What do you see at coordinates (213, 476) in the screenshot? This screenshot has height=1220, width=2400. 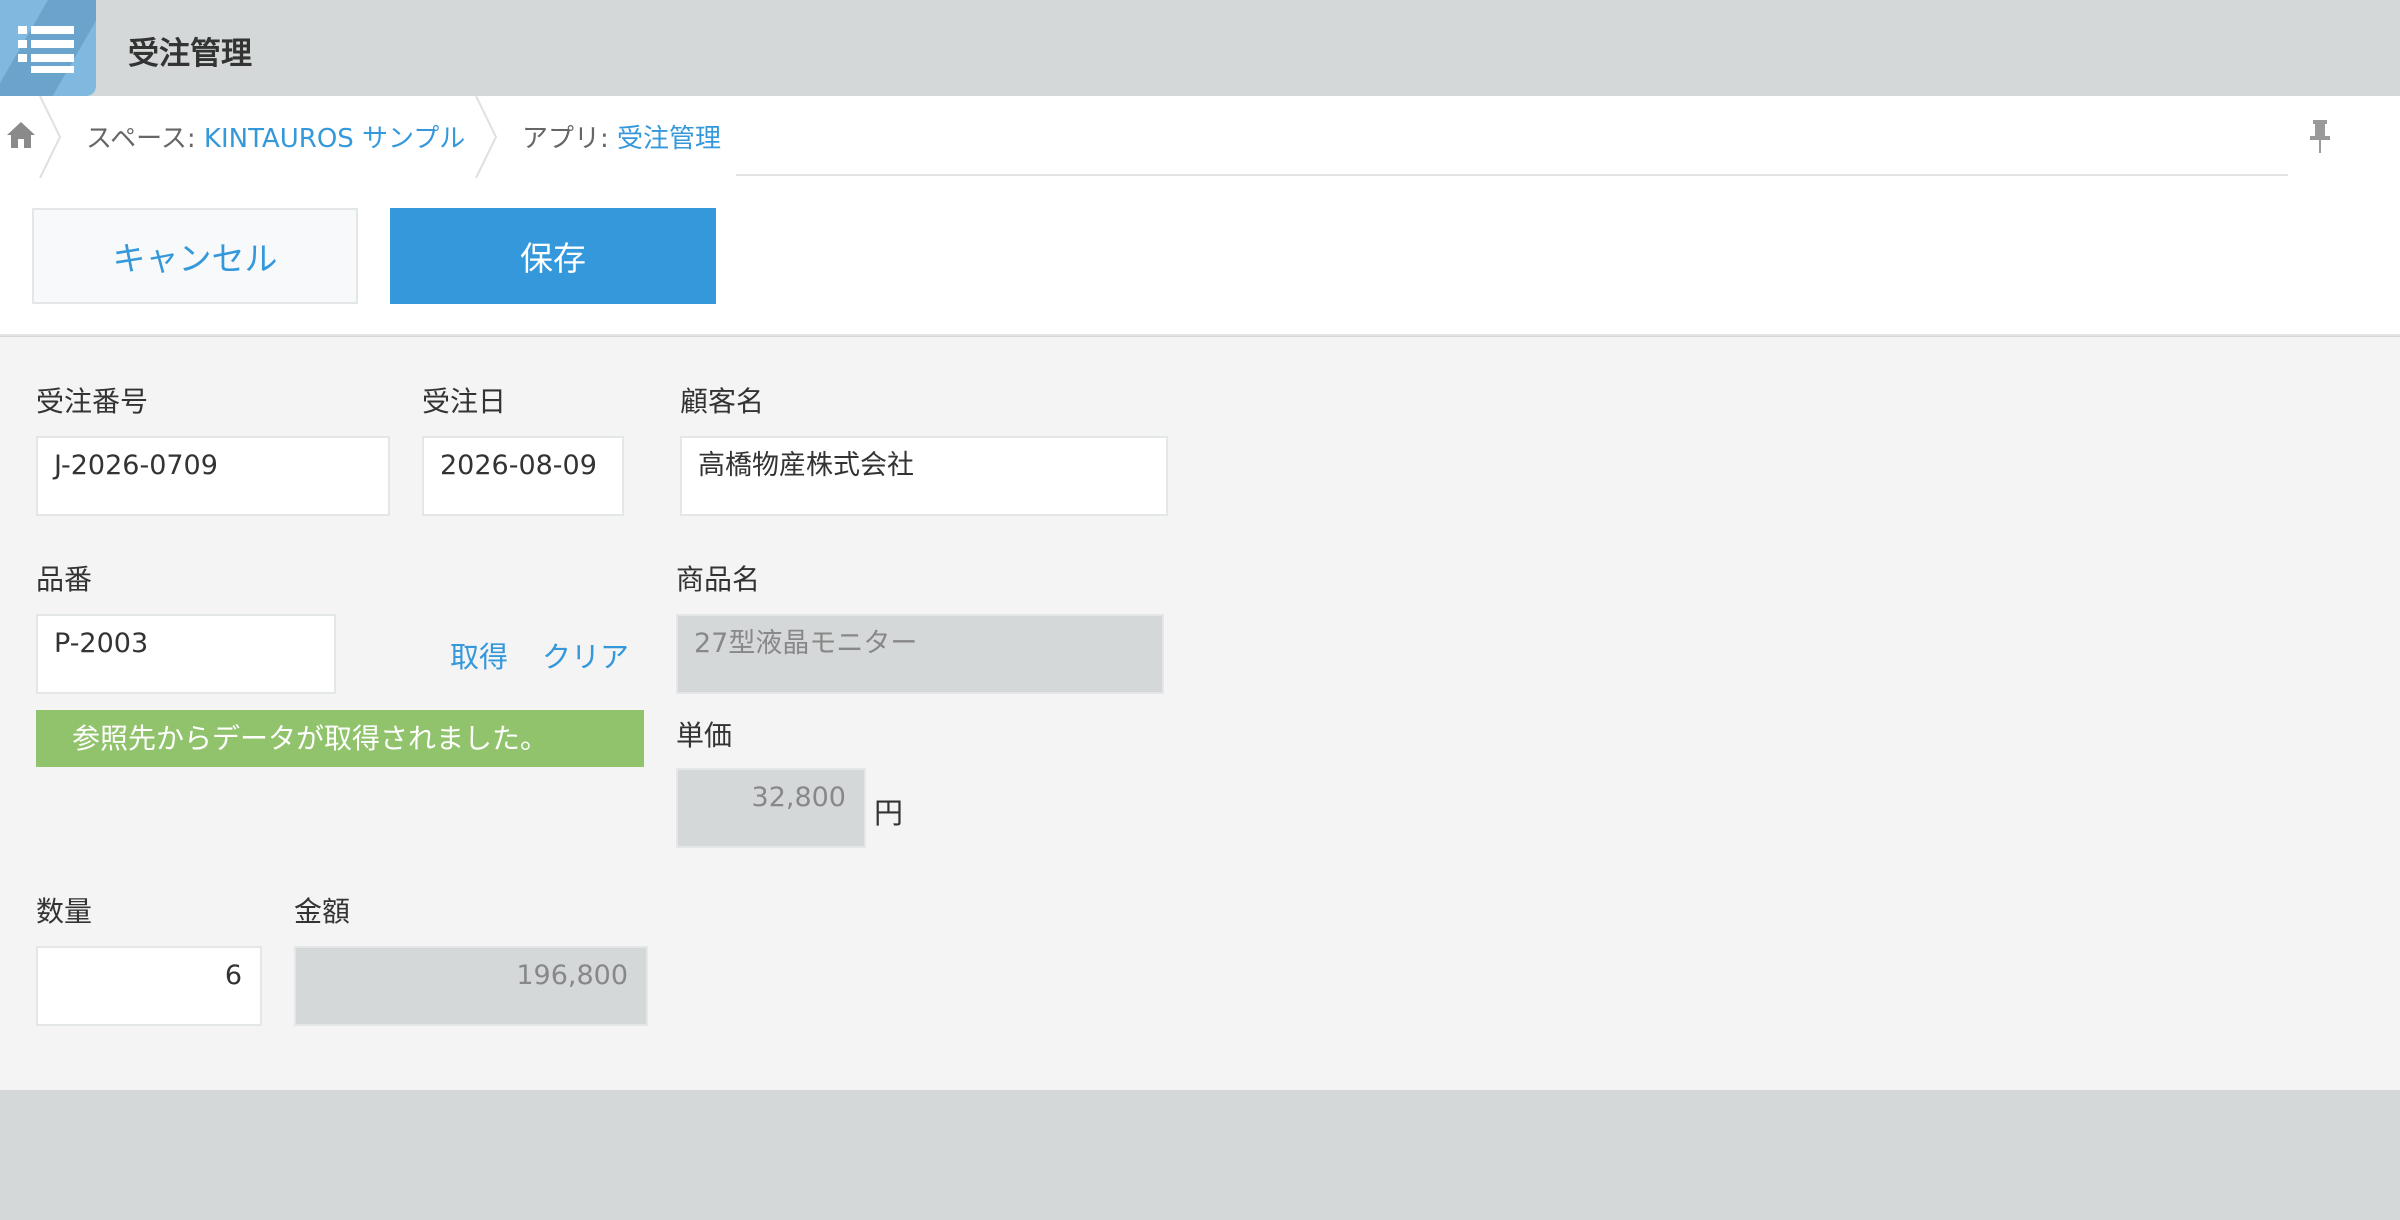 I see `order-number-field: J-2026-0709` at bounding box center [213, 476].